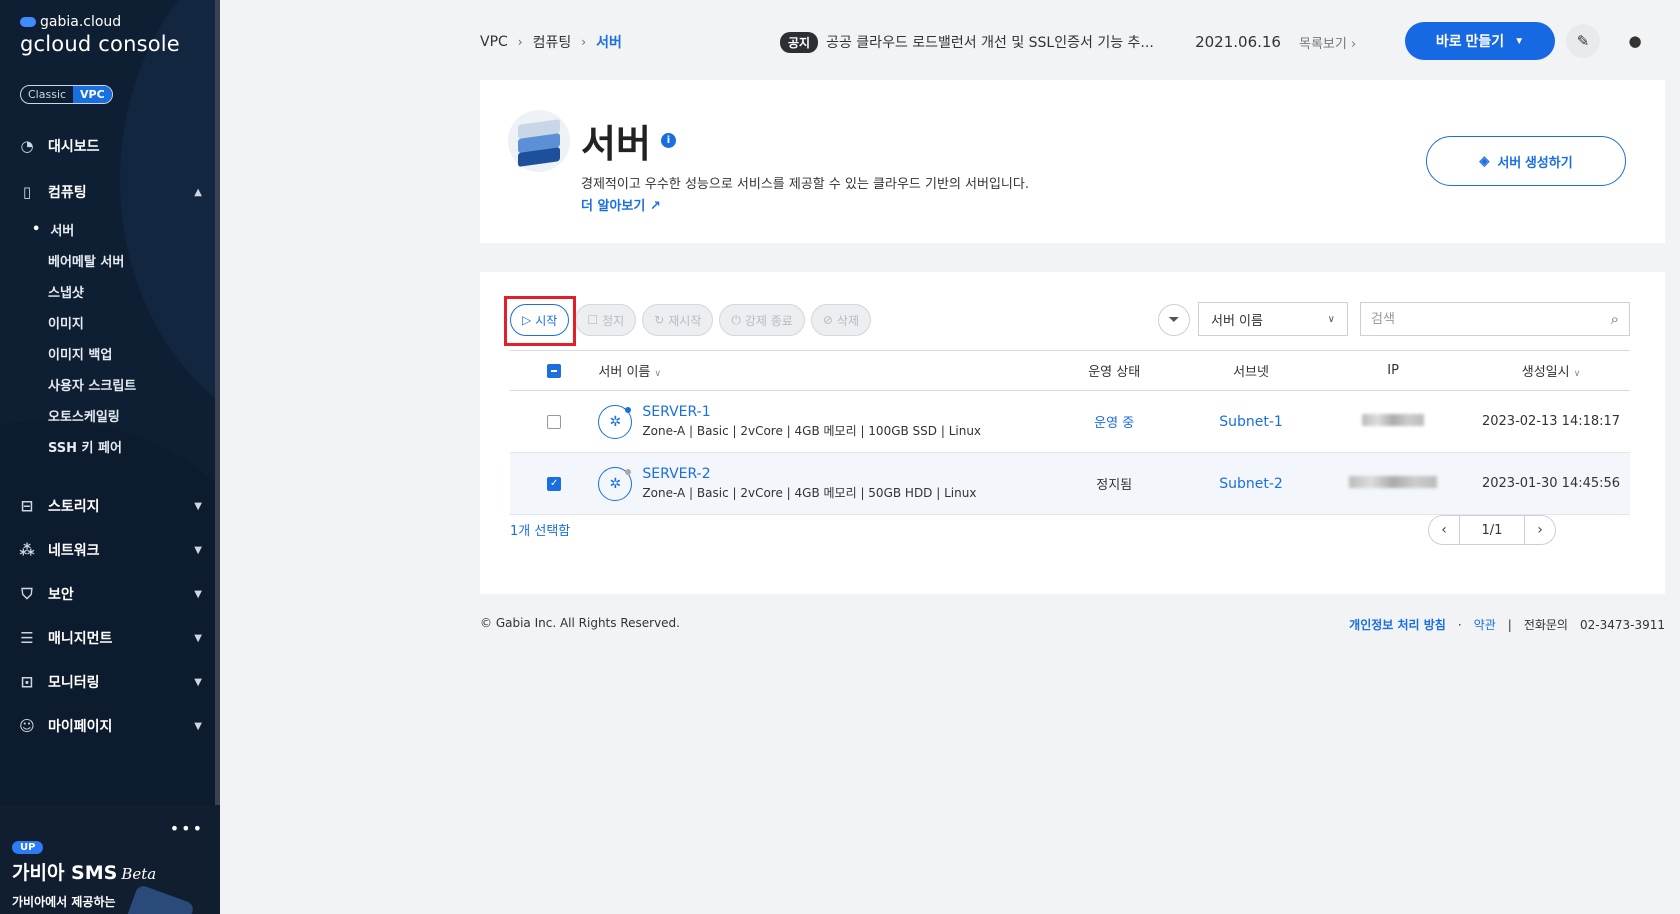 This screenshot has width=1680, height=914. I want to click on delete-label: 삭제, so click(848, 320).